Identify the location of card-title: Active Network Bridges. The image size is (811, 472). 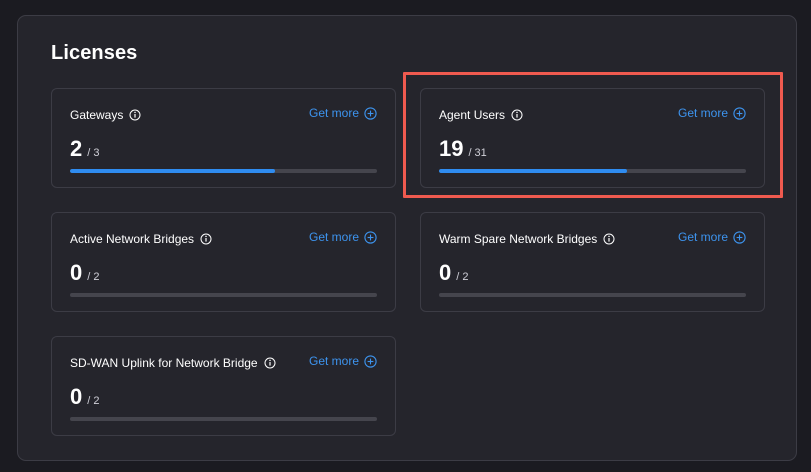
(141, 239).